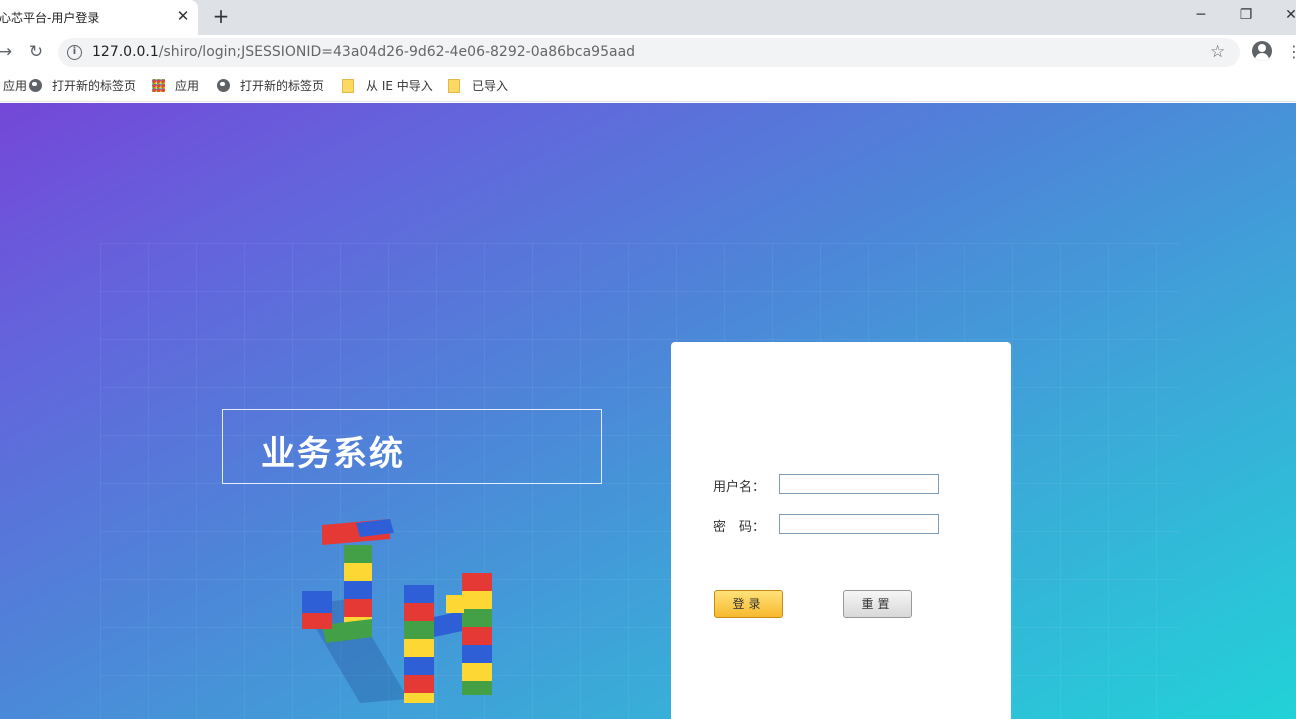  Describe the element at coordinates (648, 86) in the screenshot. I see `bookmarks-bar: 应用 打开新的标签页 应用 打开新的标签页 从 IE 中导入 已导入` at that location.